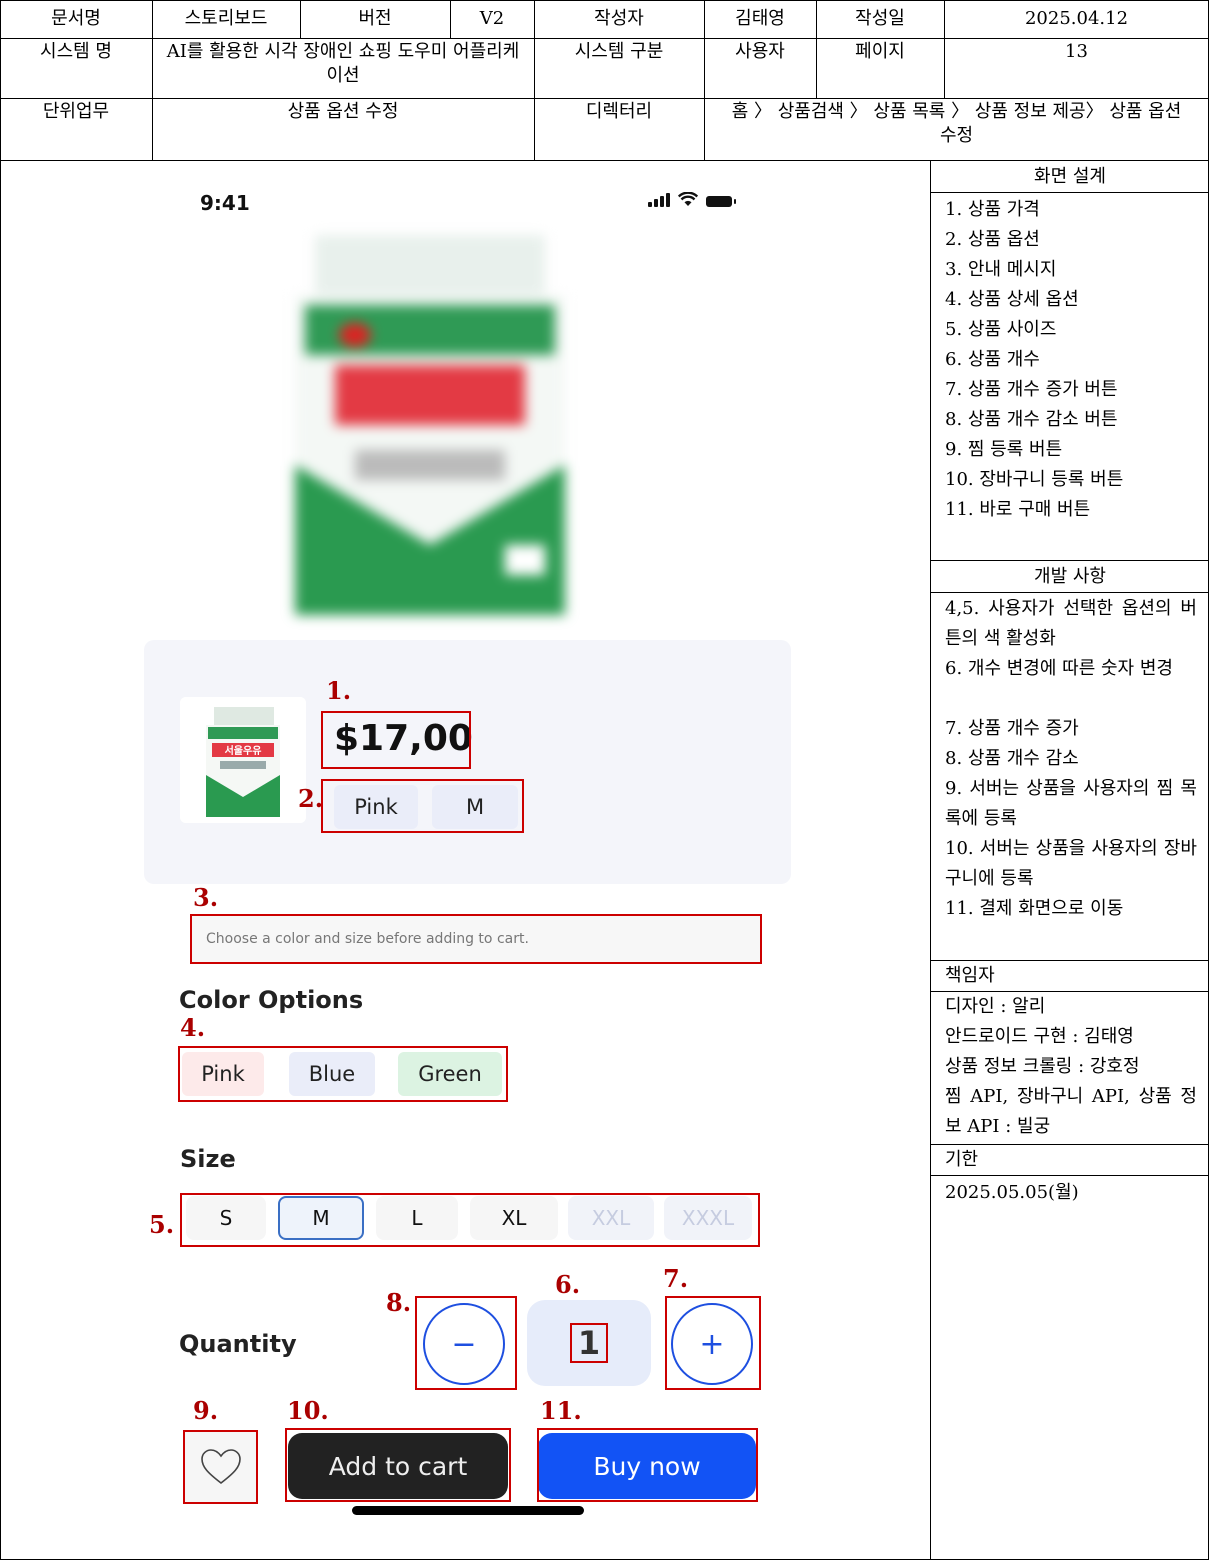 The height and width of the screenshot is (1560, 1209). What do you see at coordinates (676, 1278) in the screenshot?
I see `annotation-number: 7.` at bounding box center [676, 1278].